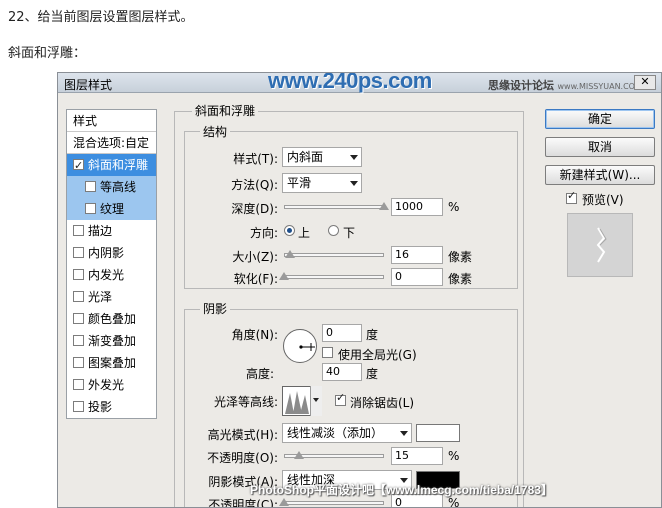 The width and height of the screenshot is (662, 508). Describe the element at coordinates (307, 347) in the screenshot. I see `angle-dial-icon` at that location.